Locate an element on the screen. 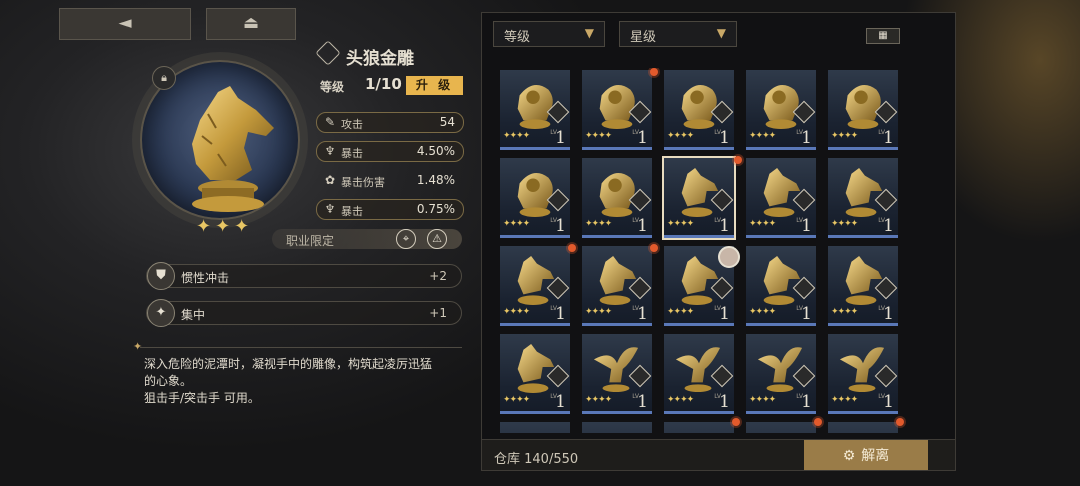 The width and height of the screenshot is (1080, 486). stat-row: ♆ 暴击 0.75% is located at coordinates (390, 209).